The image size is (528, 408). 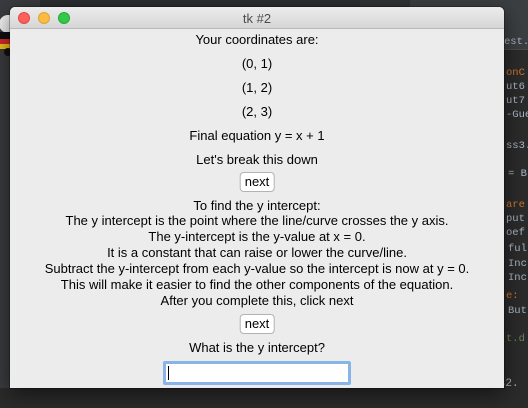 What do you see at coordinates (517, 174) in the screenshot?
I see `code-line: = B` at bounding box center [517, 174].